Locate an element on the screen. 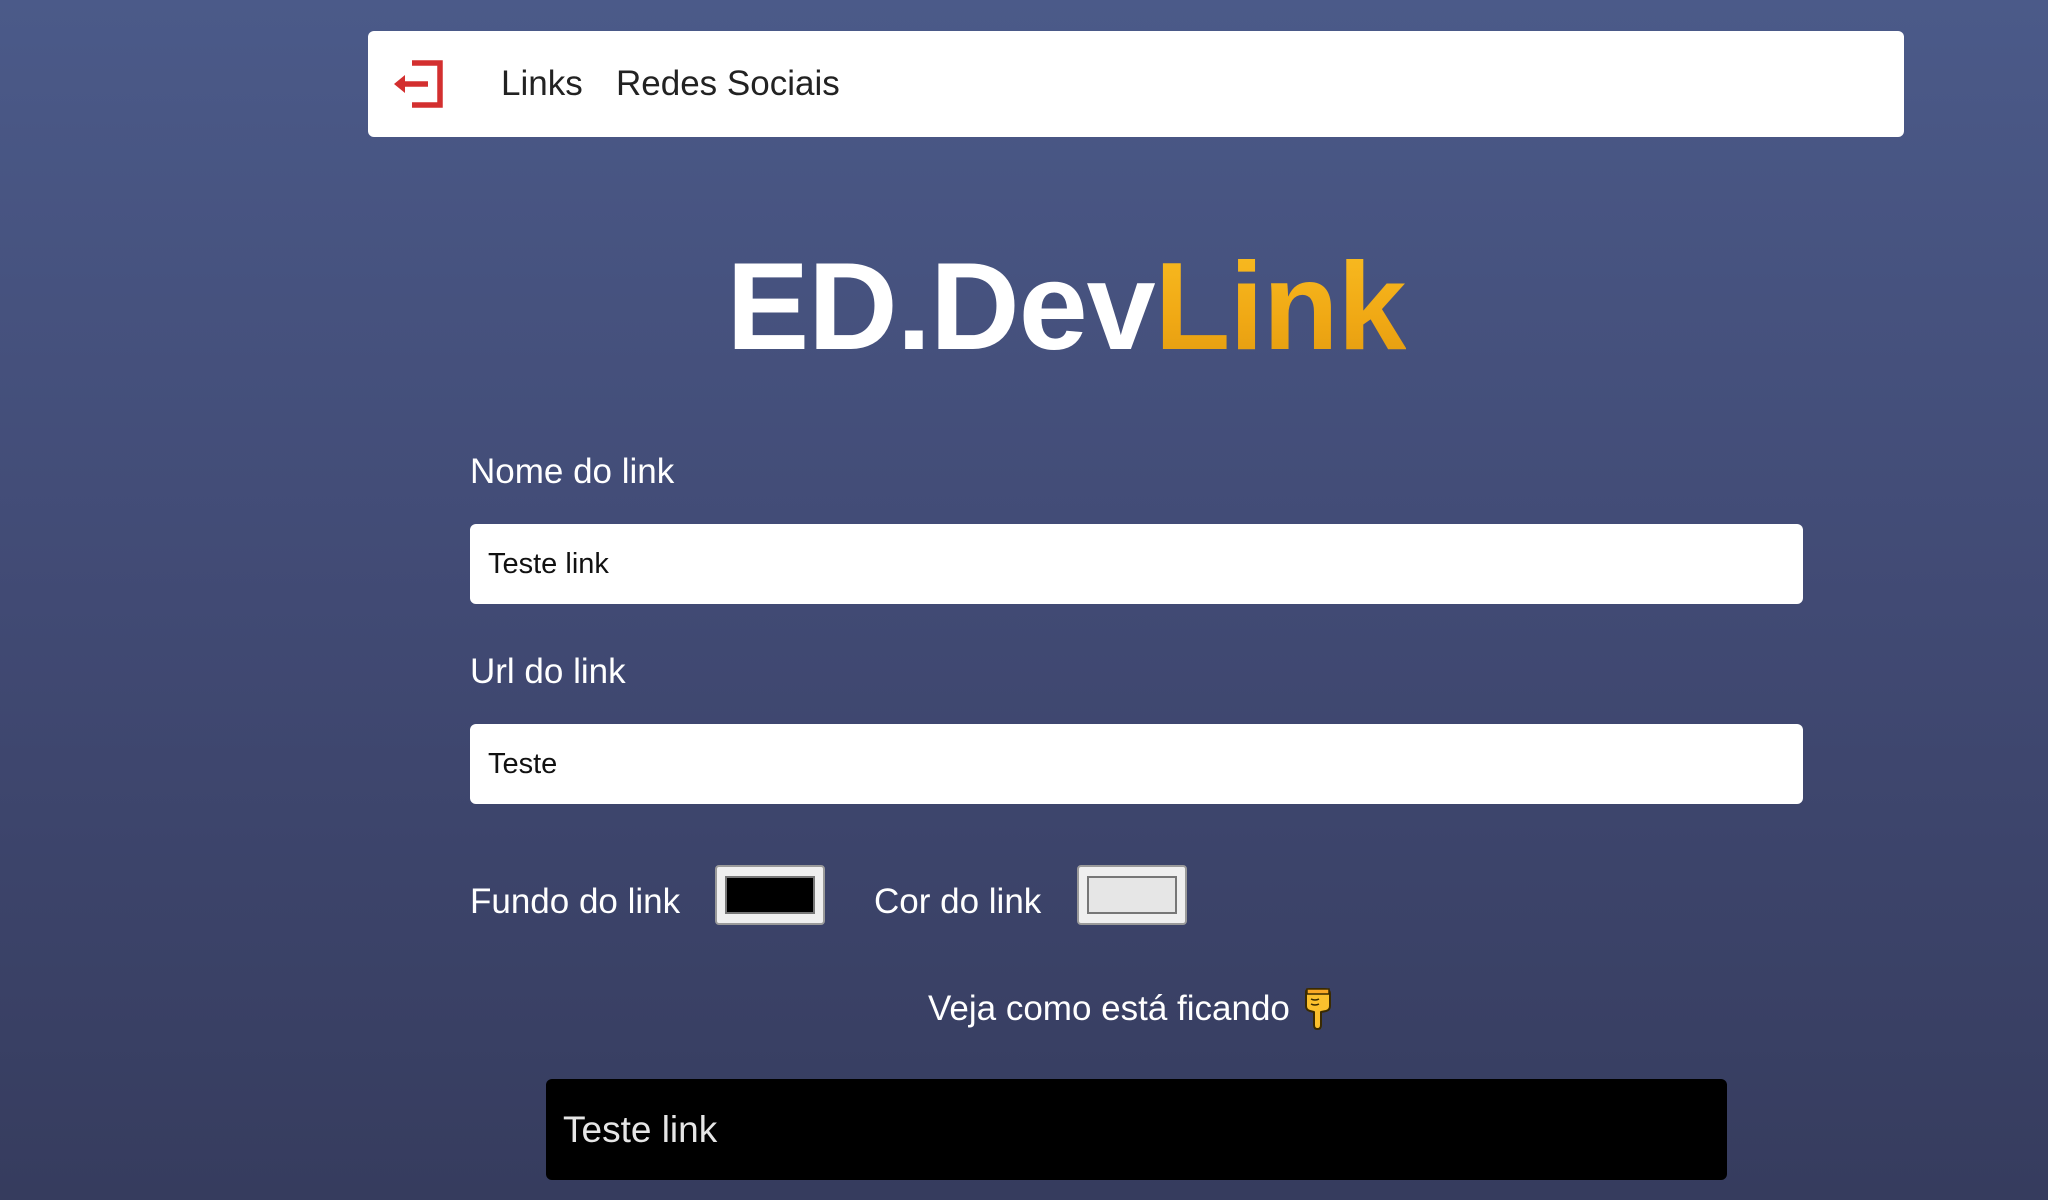 The height and width of the screenshot is (1200, 2048). preview-heading: Veja como está ficando is located at coordinates (1131, 1009).